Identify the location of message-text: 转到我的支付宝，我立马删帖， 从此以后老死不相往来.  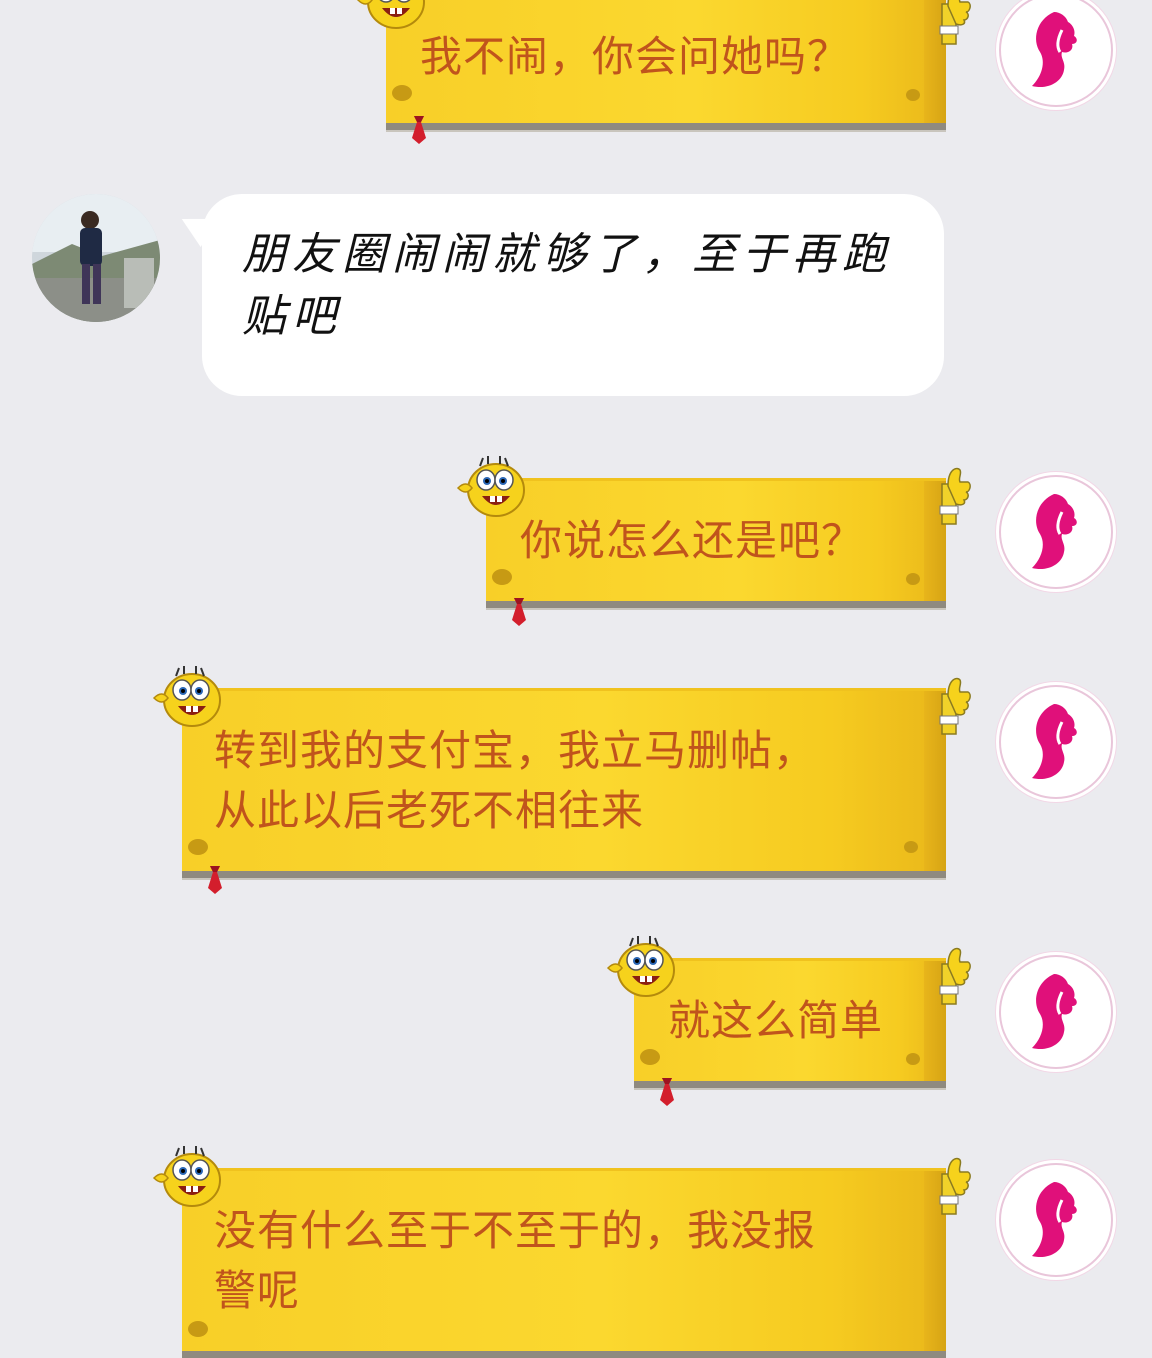
(515, 780).